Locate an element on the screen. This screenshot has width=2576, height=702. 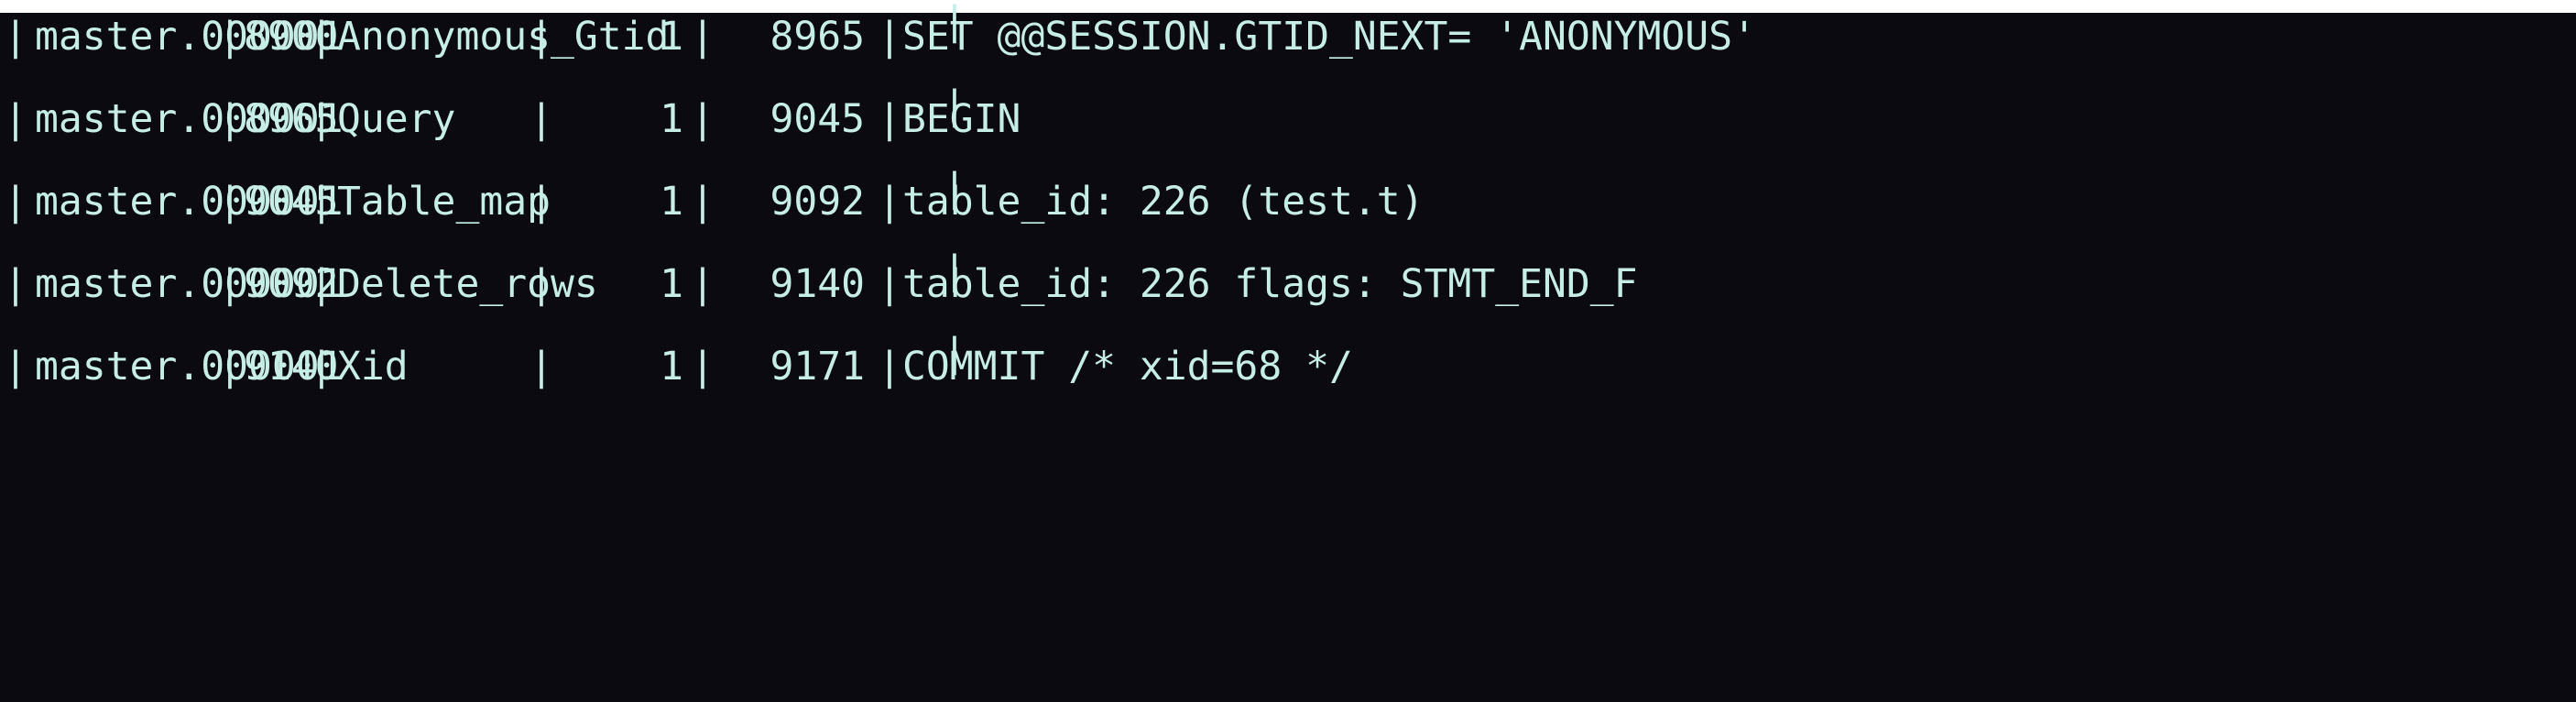
end-log-pos-cell: 9171 is located at coordinates (818, 366).